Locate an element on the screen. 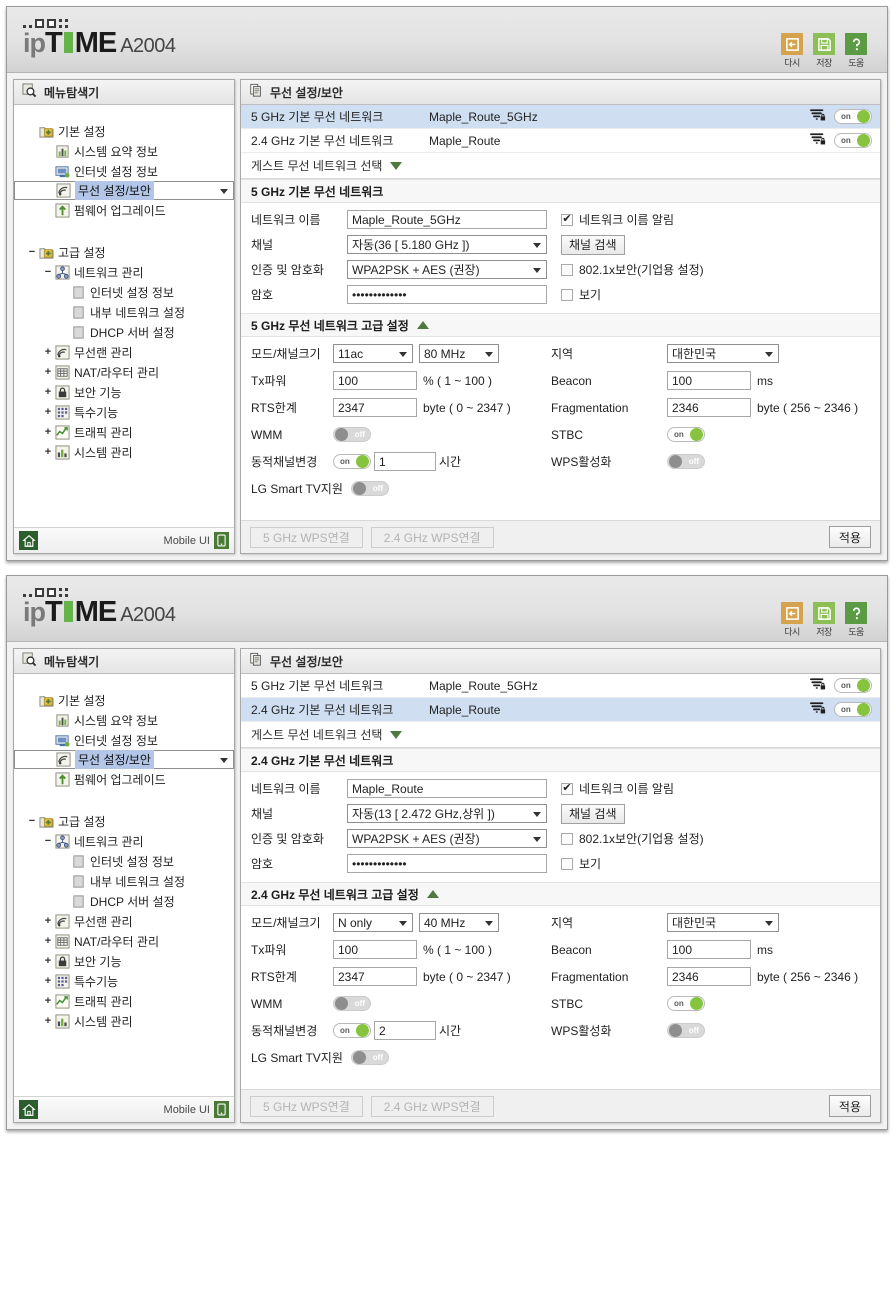  header-reset-button: 다시 is located at coordinates (792, 620).